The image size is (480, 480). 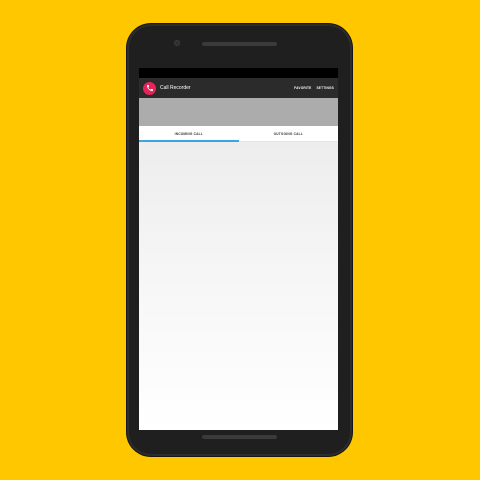 What do you see at coordinates (325, 88) in the screenshot?
I see `settings-button: SETTINGS` at bounding box center [325, 88].